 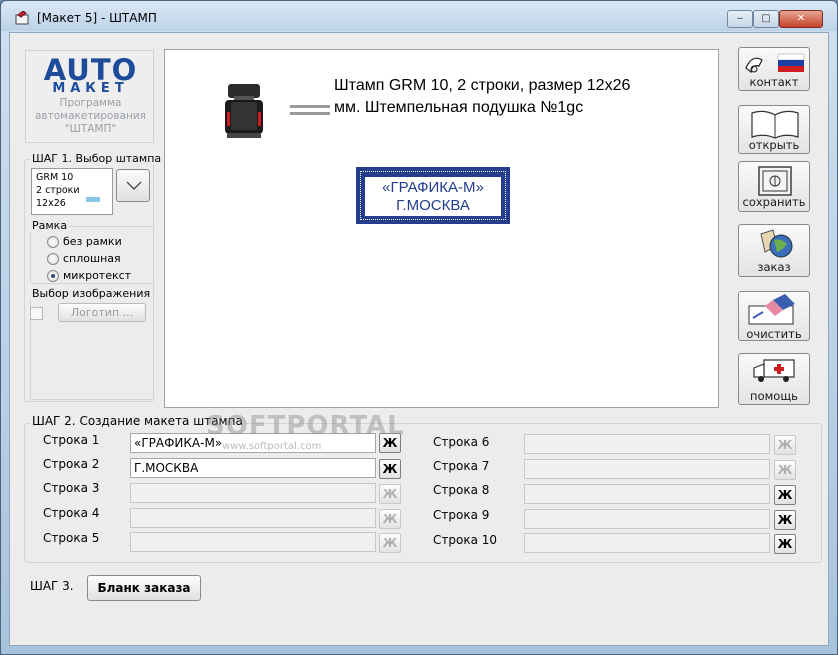 I want to click on line2-input: Г.МОСКВА, so click(x=253, y=468).